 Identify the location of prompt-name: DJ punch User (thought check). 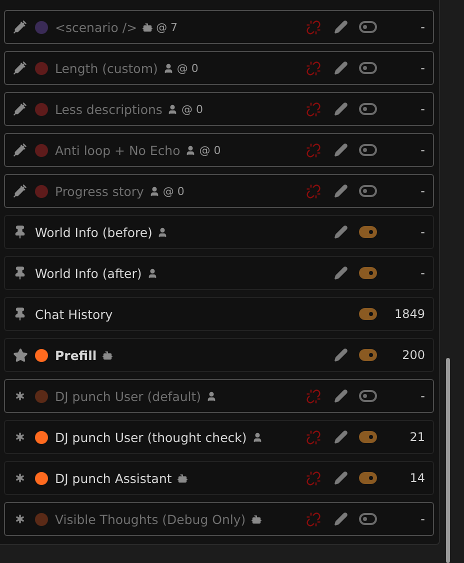
(151, 437).